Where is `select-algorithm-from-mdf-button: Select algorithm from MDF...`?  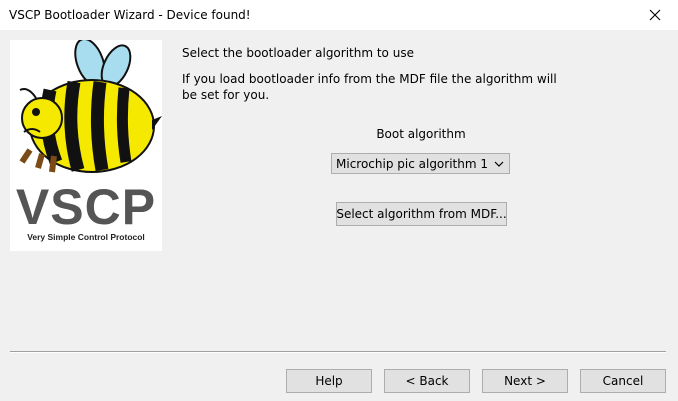 select-algorithm-from-mdf-button: Select algorithm from MDF... is located at coordinates (421, 214).